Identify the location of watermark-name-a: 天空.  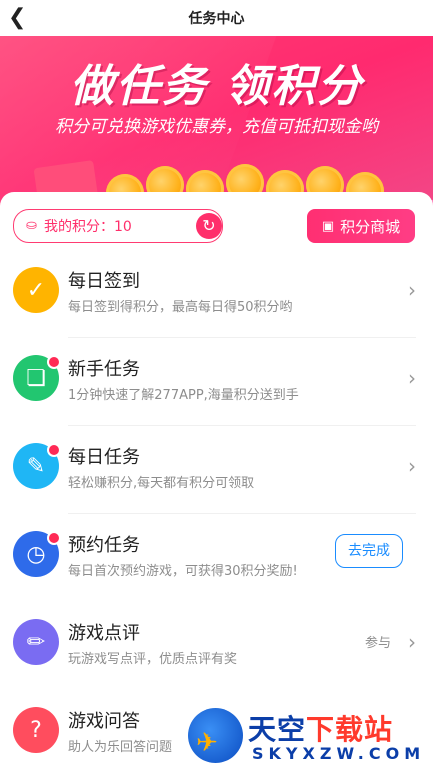
(277, 729).